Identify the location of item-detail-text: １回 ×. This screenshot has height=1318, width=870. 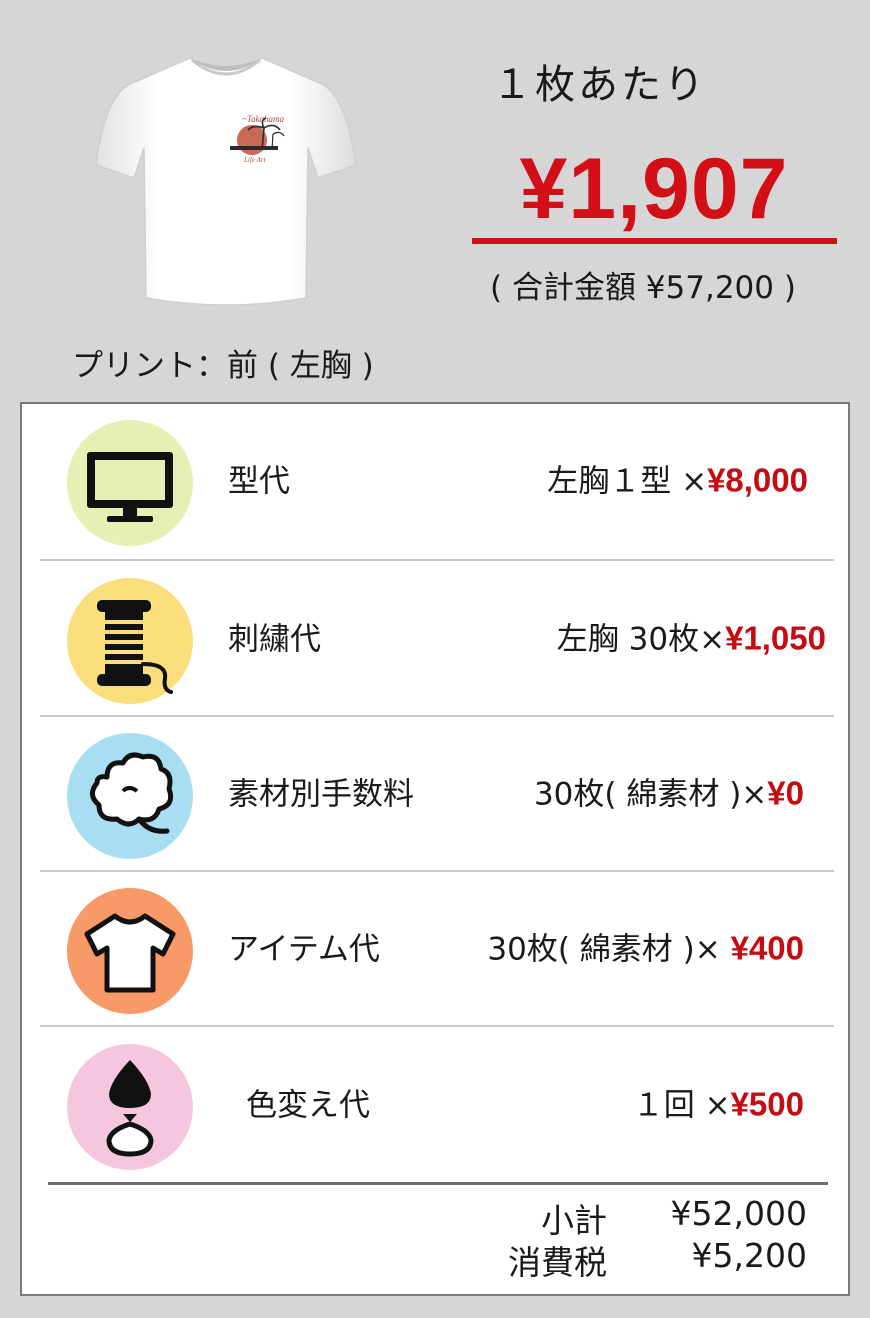
(681, 1105).